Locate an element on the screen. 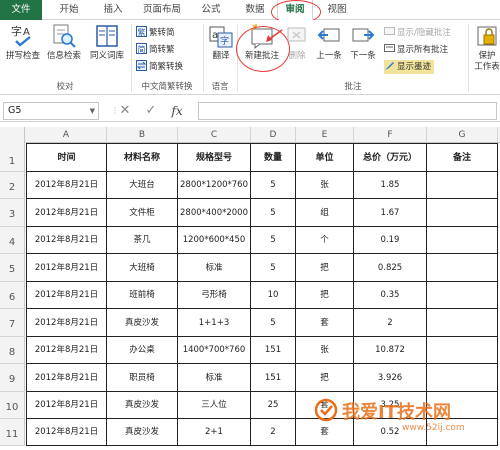  table-cell: 茶几 is located at coordinates (142, 240).